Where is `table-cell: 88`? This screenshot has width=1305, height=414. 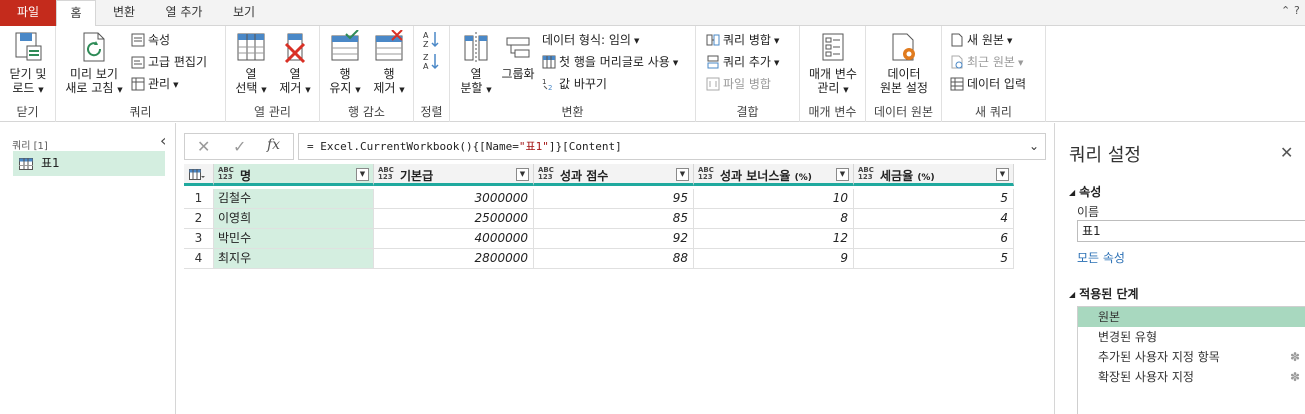 table-cell: 88 is located at coordinates (614, 259).